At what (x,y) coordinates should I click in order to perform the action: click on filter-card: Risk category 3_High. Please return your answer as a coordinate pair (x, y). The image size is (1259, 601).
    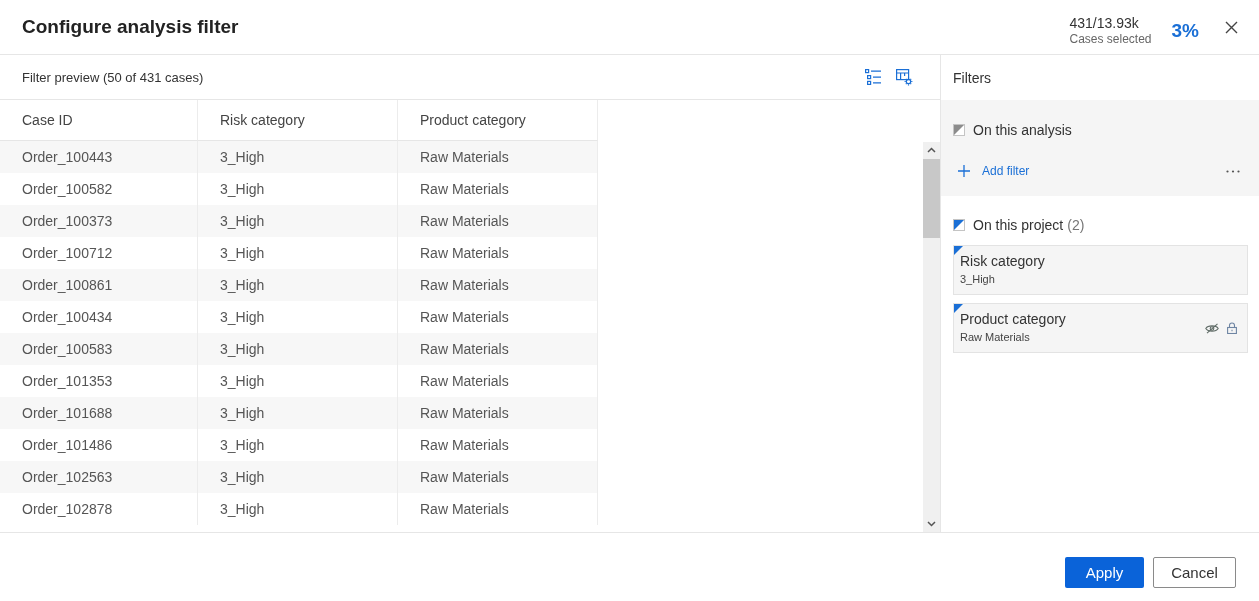
    Looking at the image, I should click on (1100, 270).